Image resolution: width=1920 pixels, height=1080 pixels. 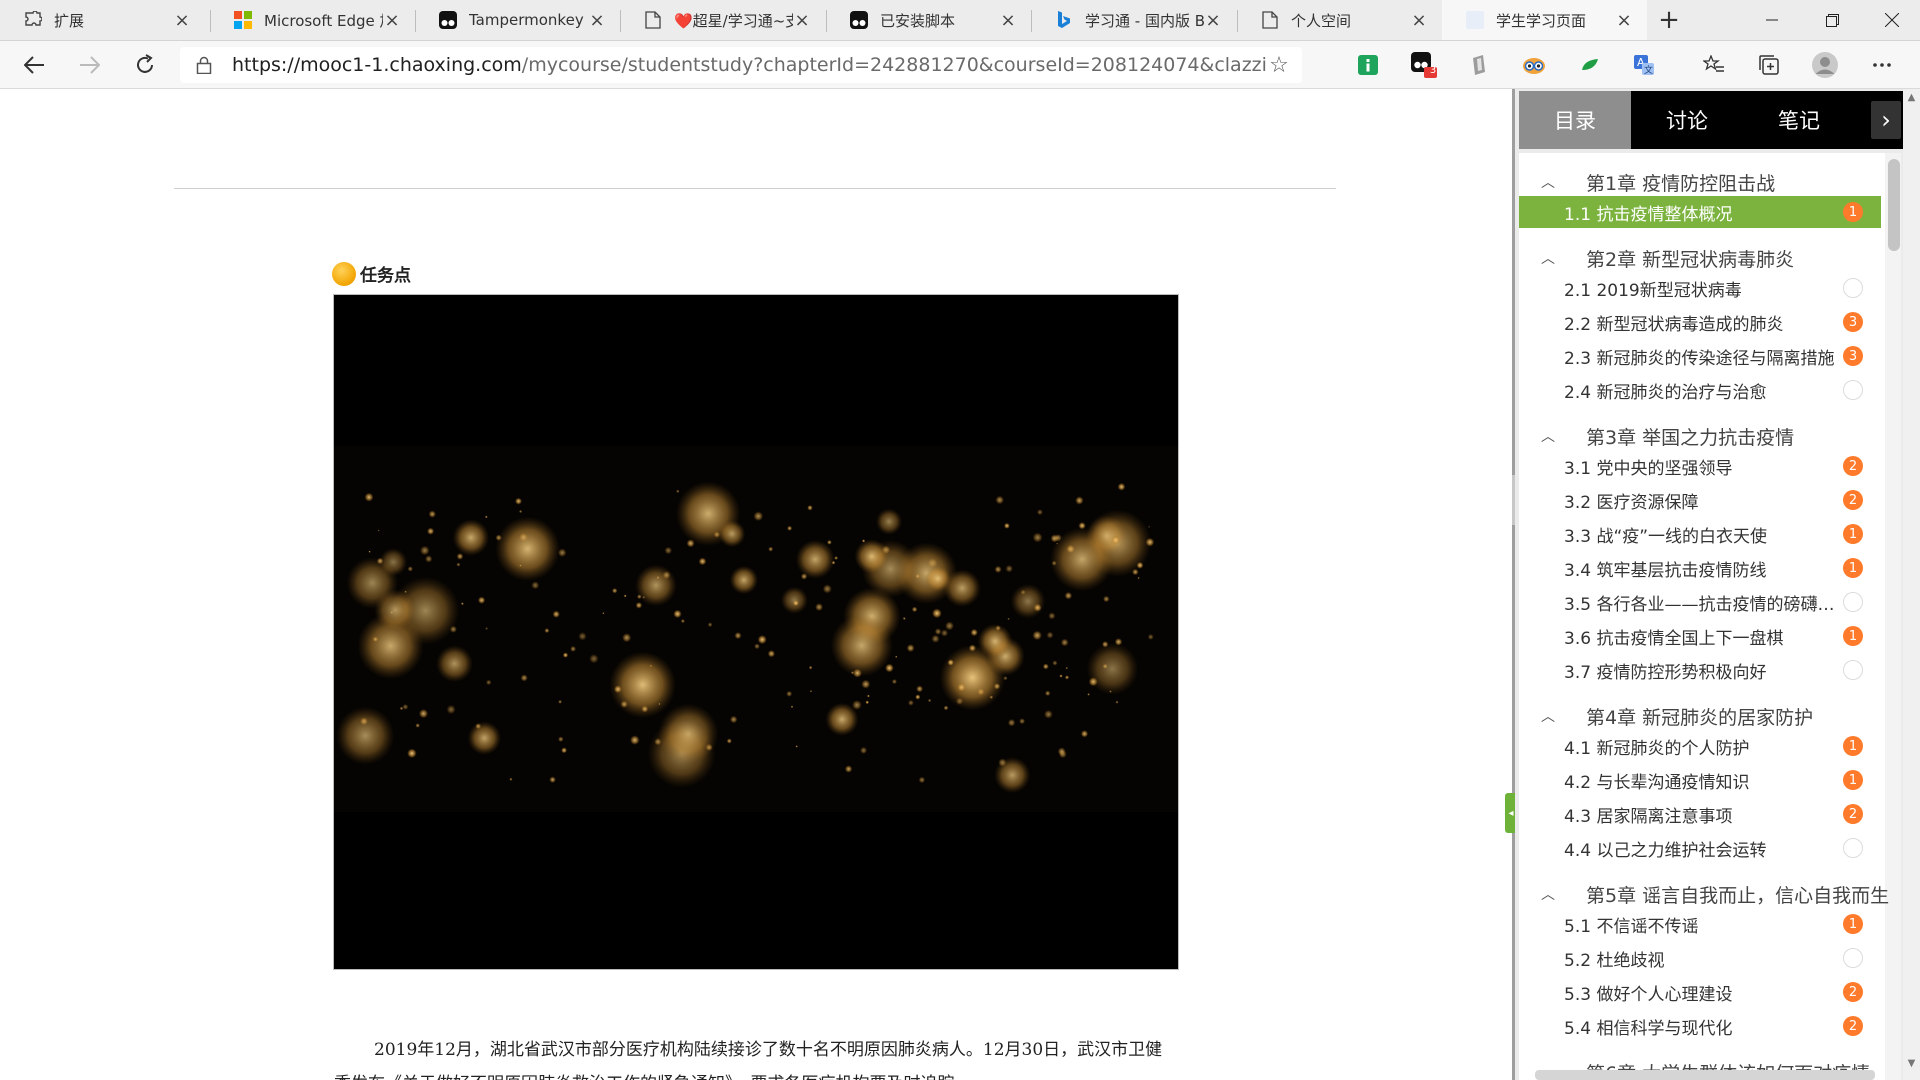 What do you see at coordinates (1886, 120) in the screenshot?
I see `tab-next-button: ›` at bounding box center [1886, 120].